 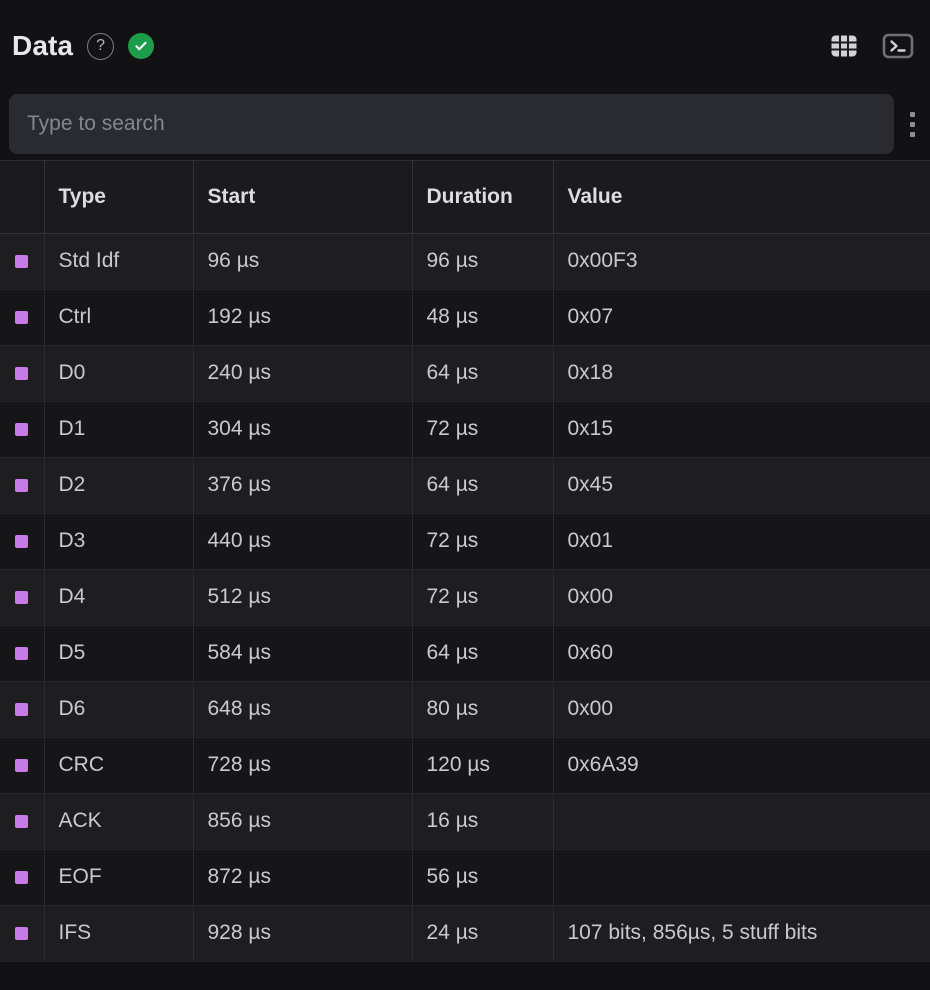 I want to click on search-row, so click(x=465, y=124).